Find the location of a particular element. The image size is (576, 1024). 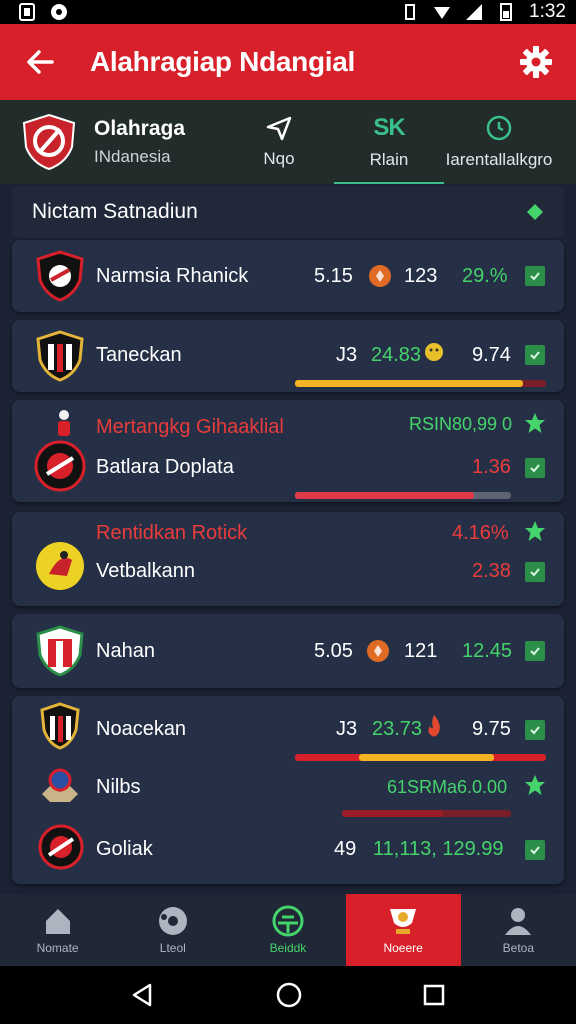

percent-value: 29.% is located at coordinates (485, 276).